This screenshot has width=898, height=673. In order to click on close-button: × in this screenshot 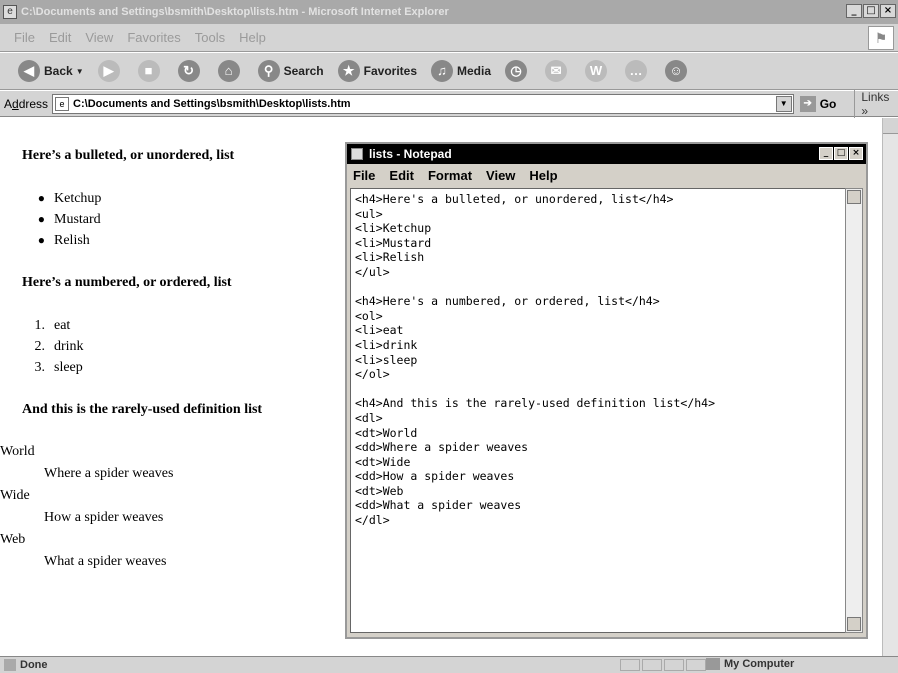, I will do `click(888, 11)`.